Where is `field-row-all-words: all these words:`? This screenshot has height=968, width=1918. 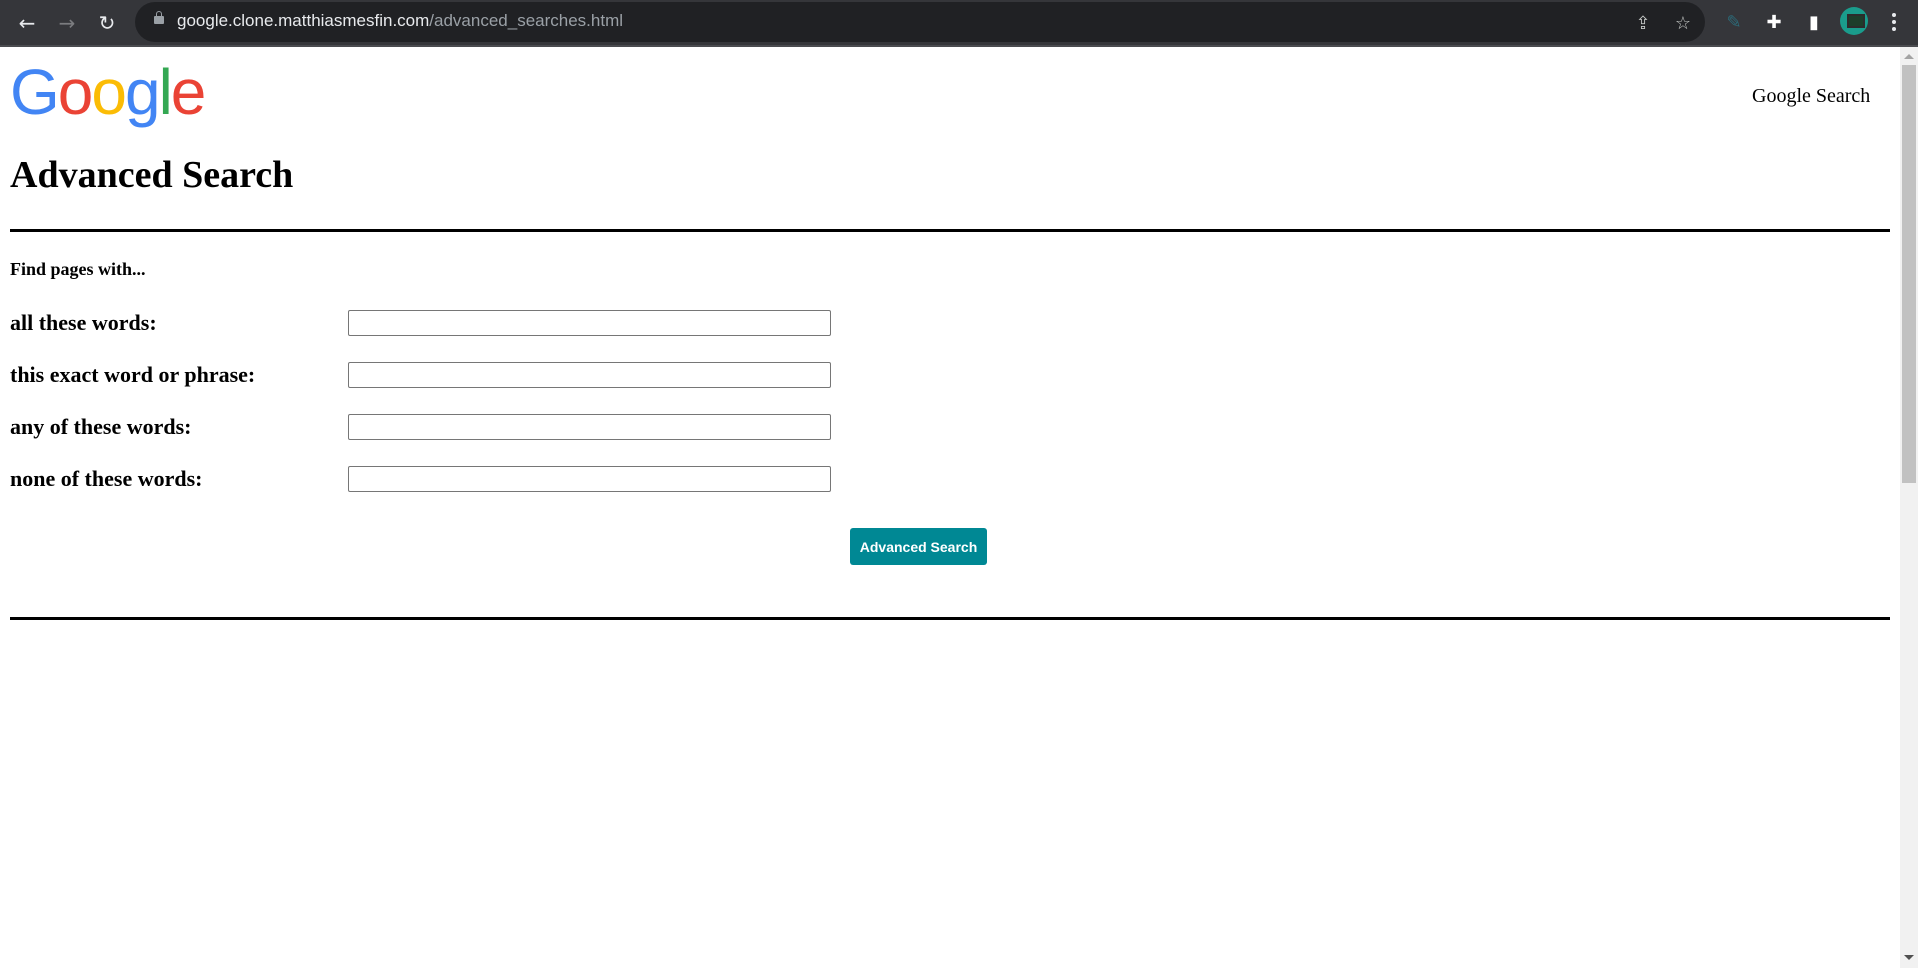 field-row-all-words: all these words: is located at coordinates (425, 323).